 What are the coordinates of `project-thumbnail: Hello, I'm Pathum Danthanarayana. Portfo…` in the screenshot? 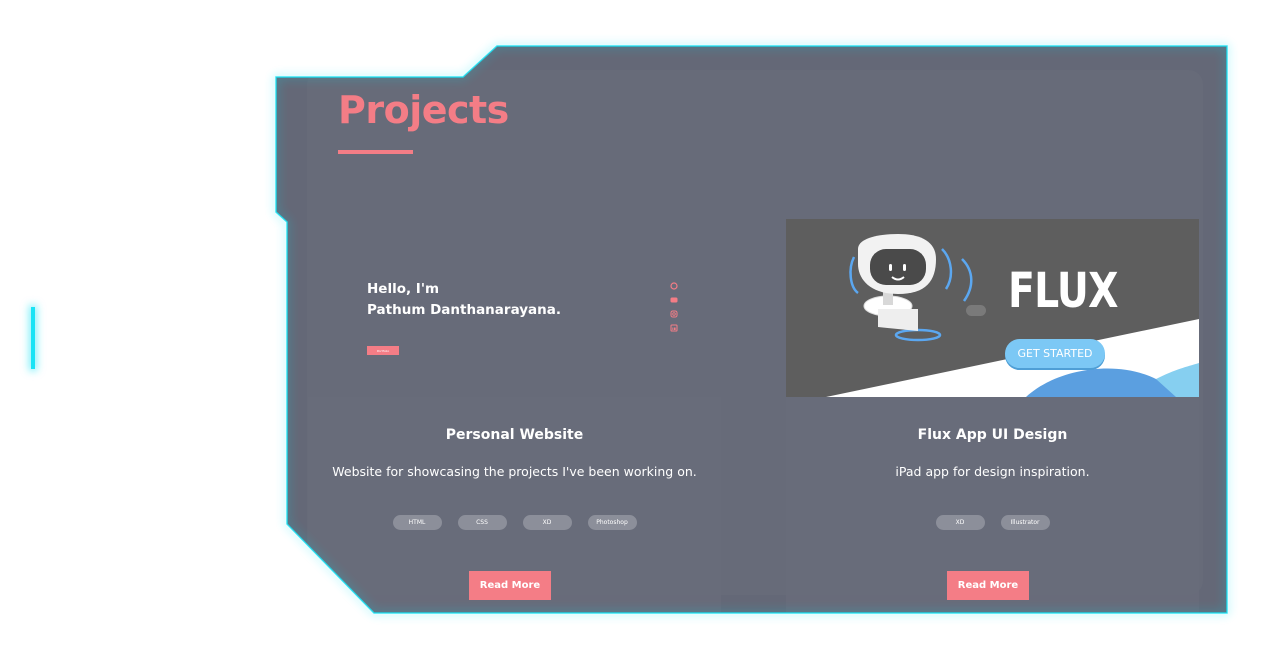 It's located at (514, 308).